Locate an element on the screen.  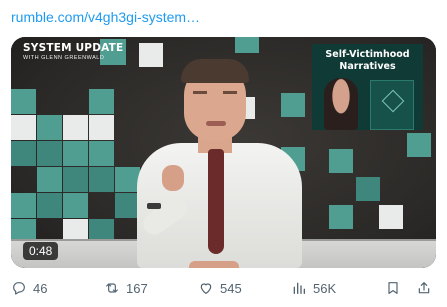
views-button: 56K is located at coordinates (313, 288).